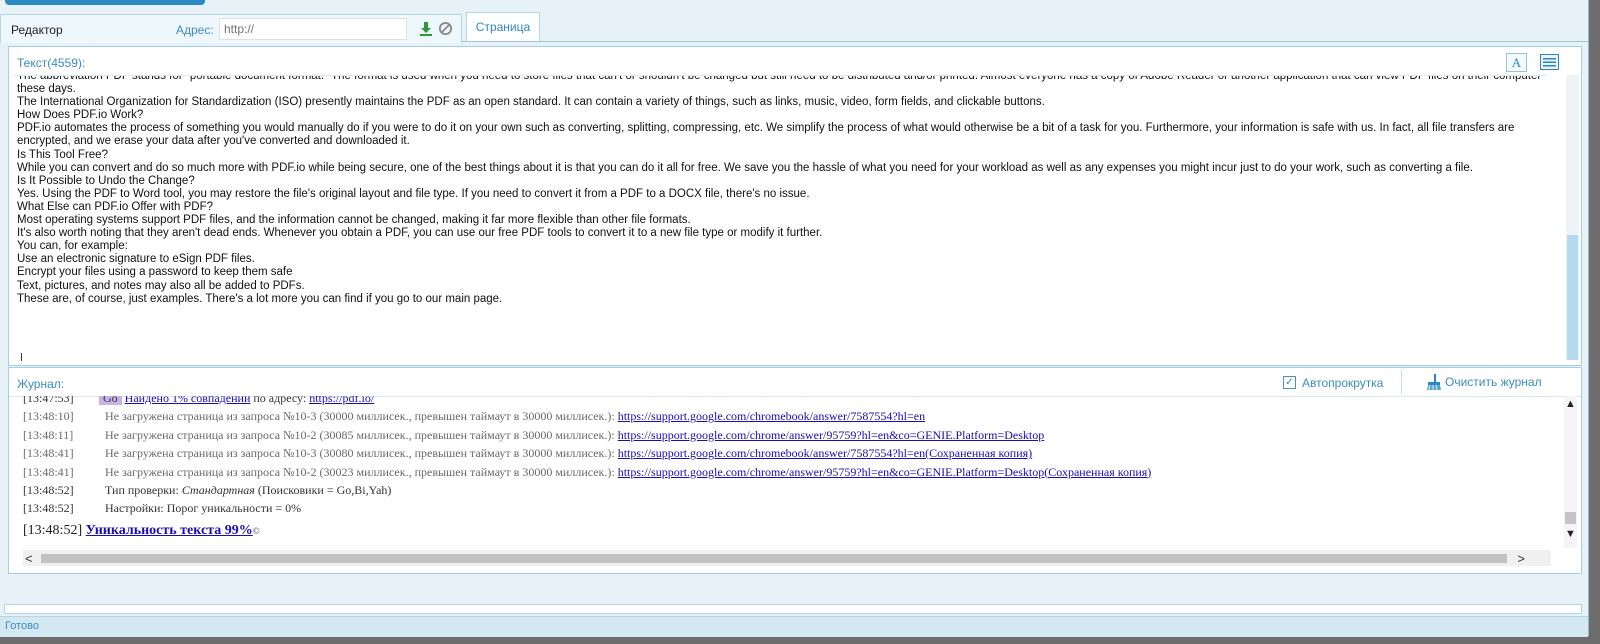  What do you see at coordinates (105, 2) in the screenshot?
I see `top-tab-accent` at bounding box center [105, 2].